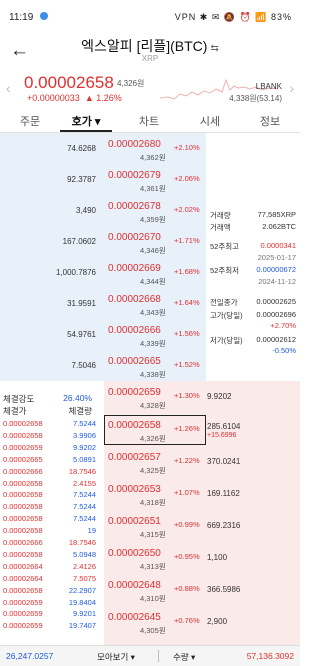 The width and height of the screenshot is (320, 666). What do you see at coordinates (210, 121) in the screenshot?
I see `tab-quotes: 시세` at bounding box center [210, 121].